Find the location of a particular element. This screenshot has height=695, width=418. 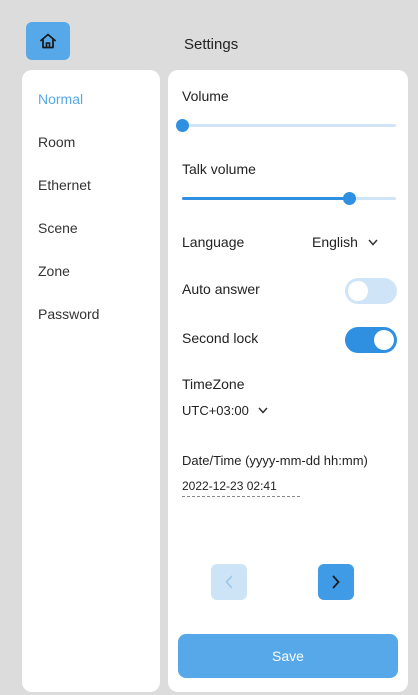

datetime-label: Date/Time (yyyy-mm-dd hh:mm) is located at coordinates (275, 460).